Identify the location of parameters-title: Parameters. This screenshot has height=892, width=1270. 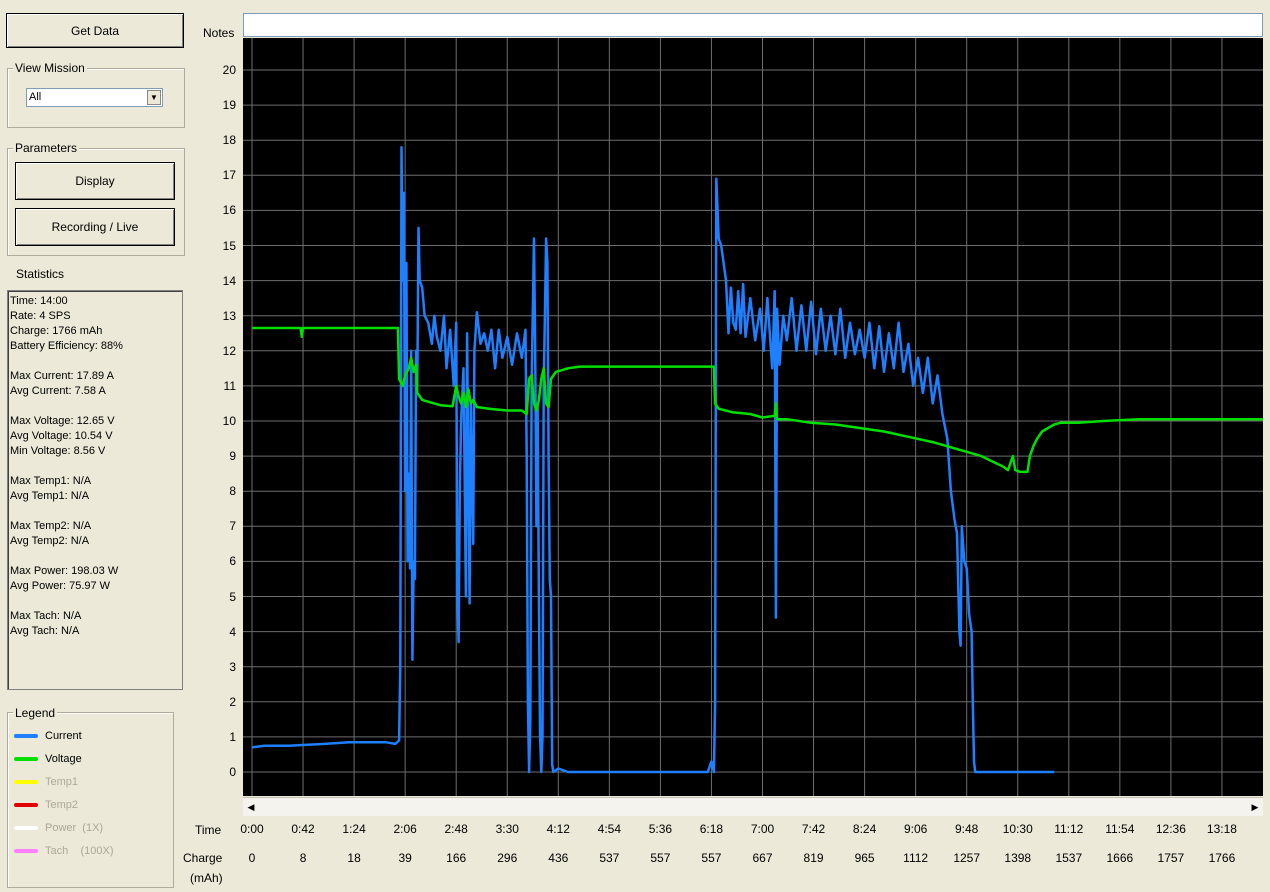
(46, 148).